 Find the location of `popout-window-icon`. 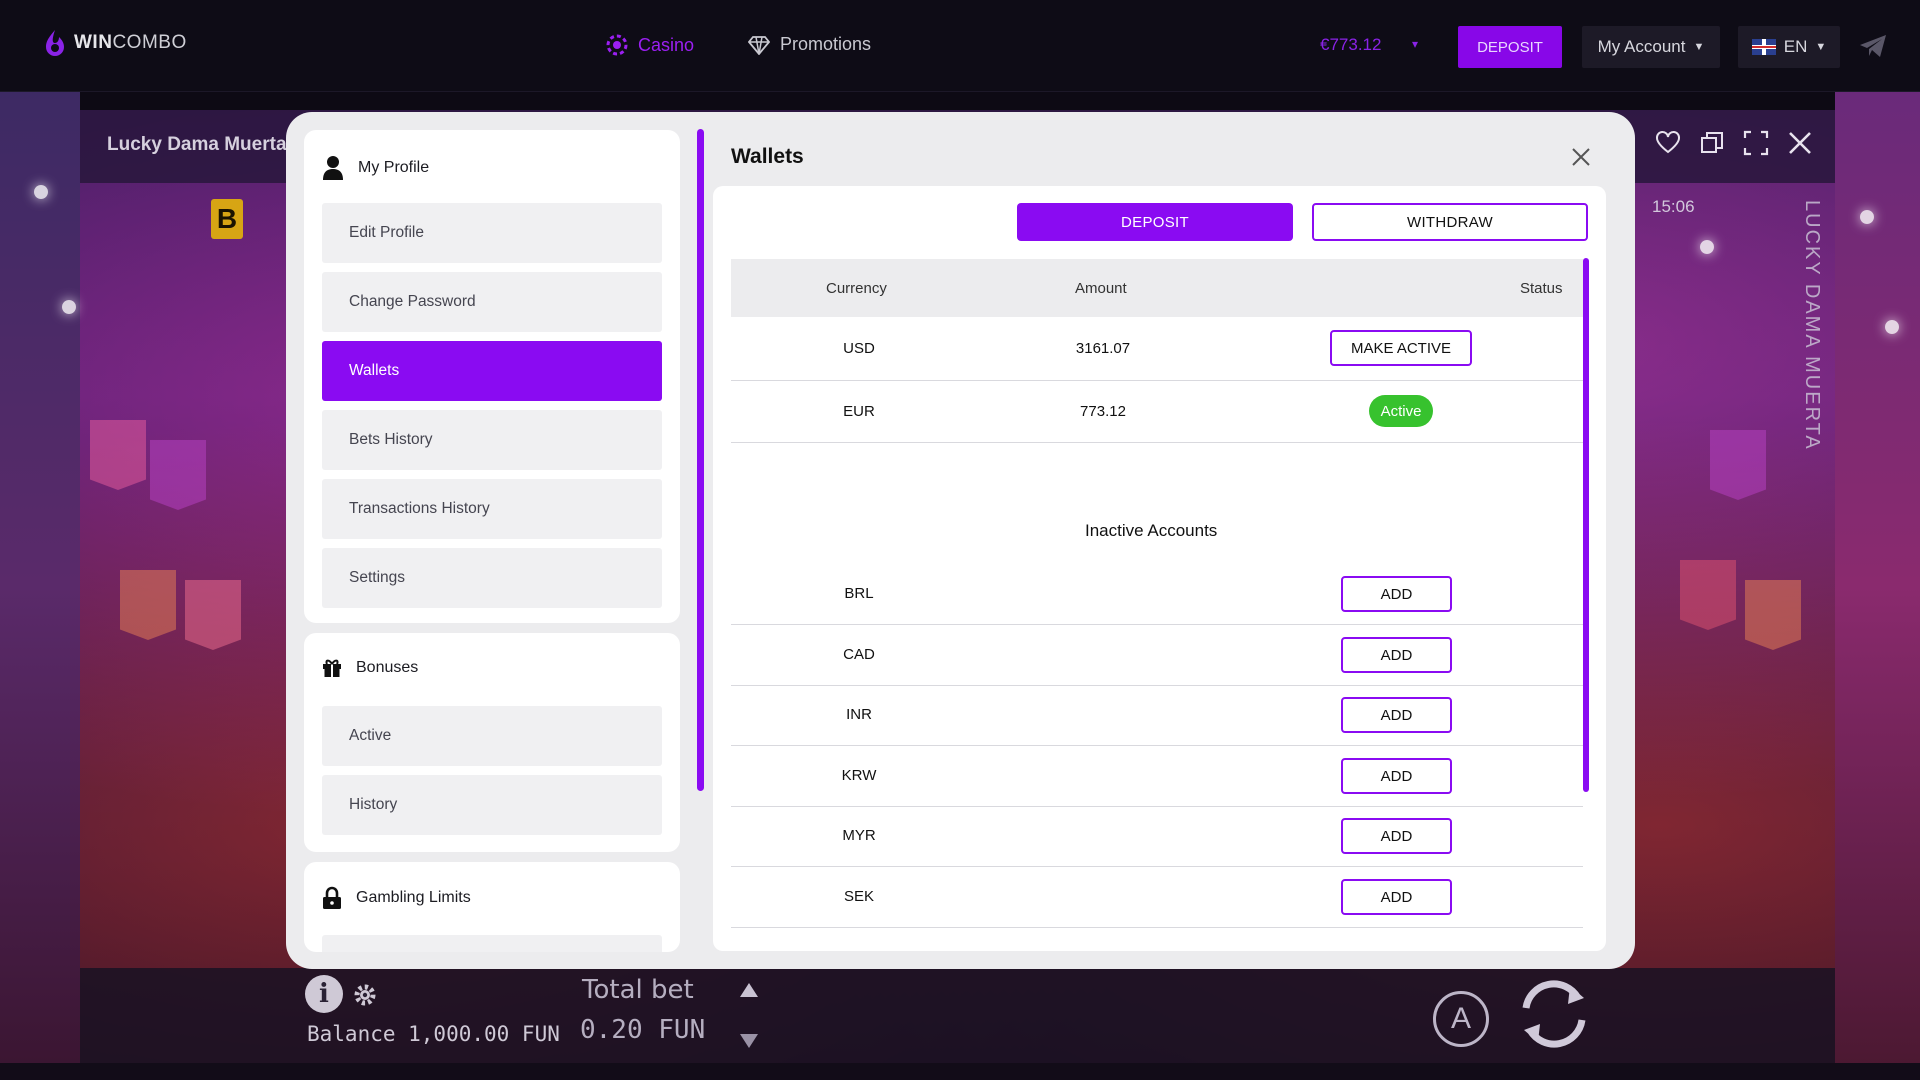

popout-window-icon is located at coordinates (1712, 143).